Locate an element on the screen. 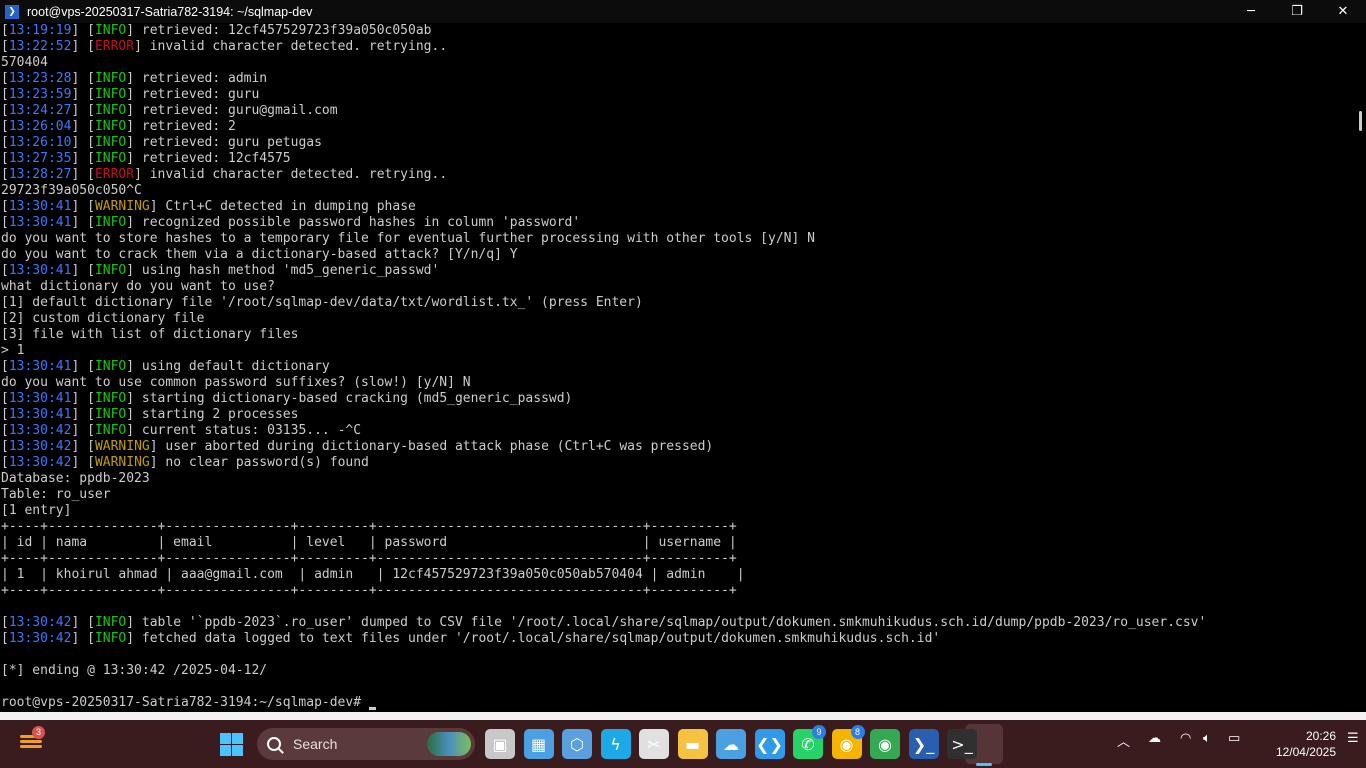  close-button: ✕ is located at coordinates (1343, 11).